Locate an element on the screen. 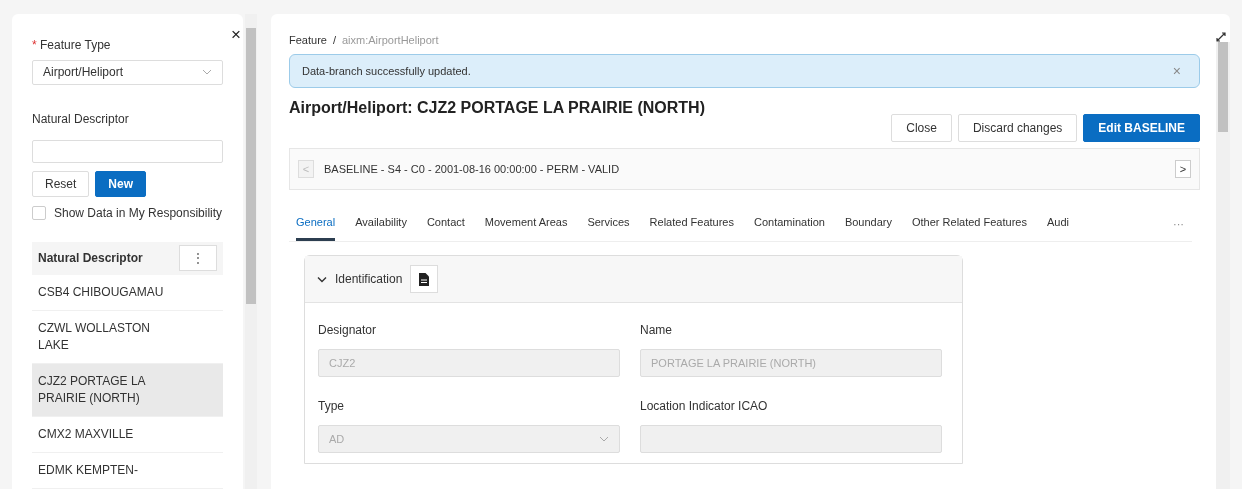  tab: Availability is located at coordinates (381, 228).